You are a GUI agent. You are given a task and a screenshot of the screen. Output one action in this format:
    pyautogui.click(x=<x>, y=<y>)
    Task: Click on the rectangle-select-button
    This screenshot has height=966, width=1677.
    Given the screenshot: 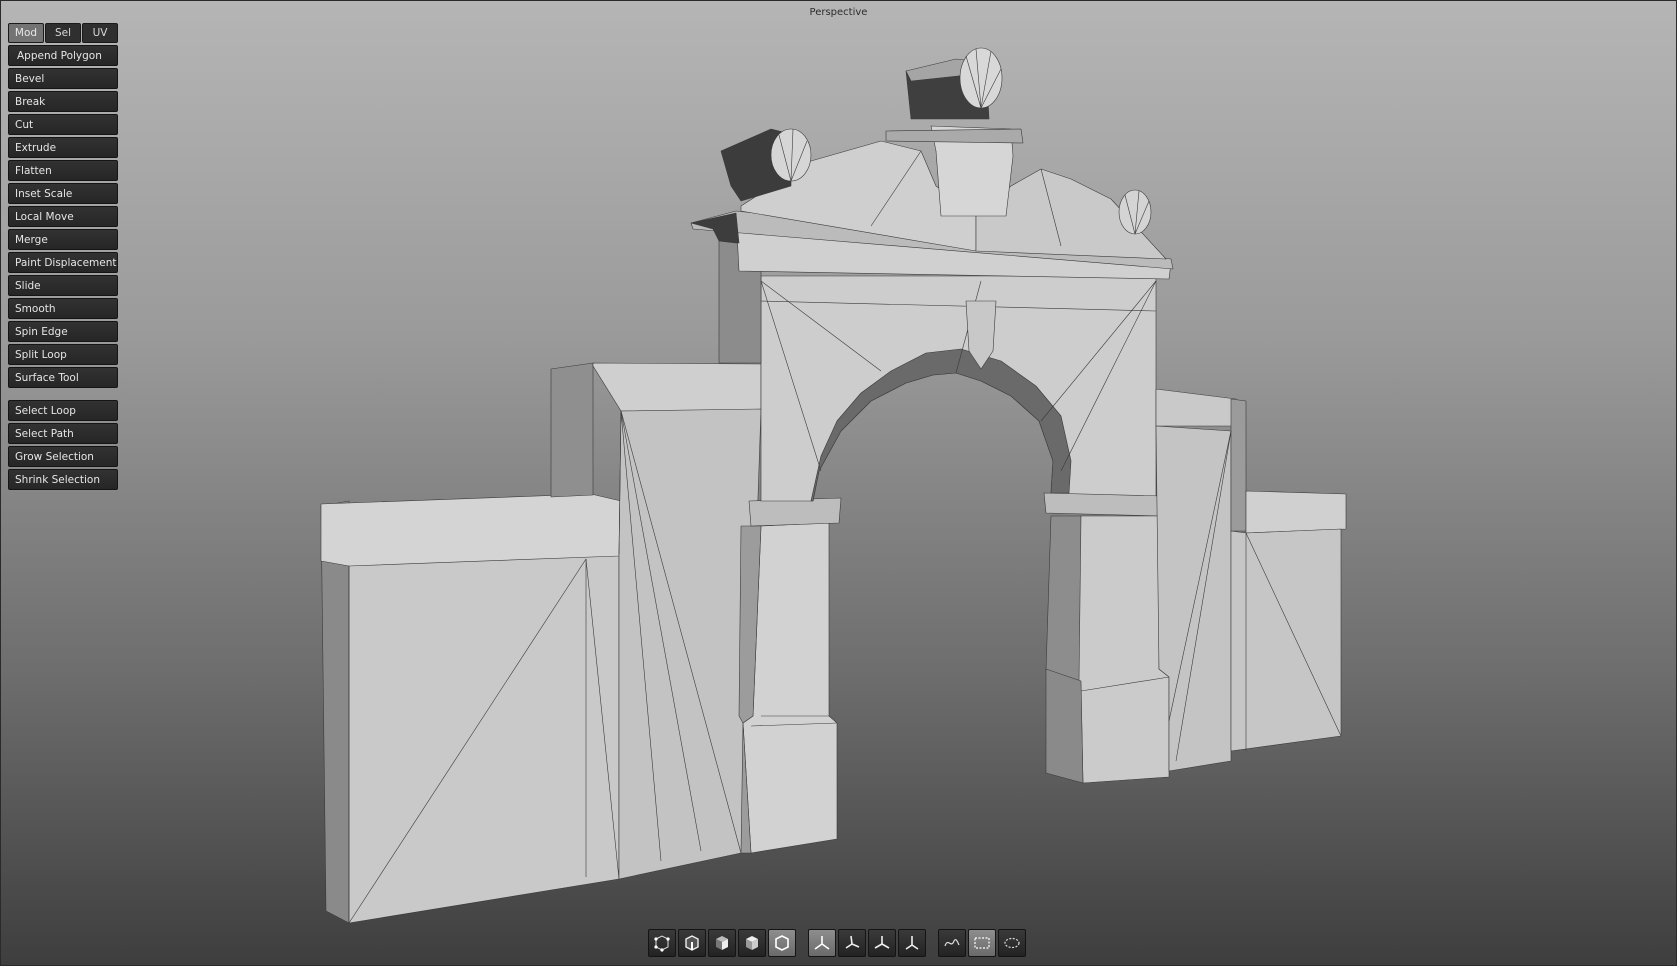 What is the action you would take?
    pyautogui.click(x=982, y=943)
    